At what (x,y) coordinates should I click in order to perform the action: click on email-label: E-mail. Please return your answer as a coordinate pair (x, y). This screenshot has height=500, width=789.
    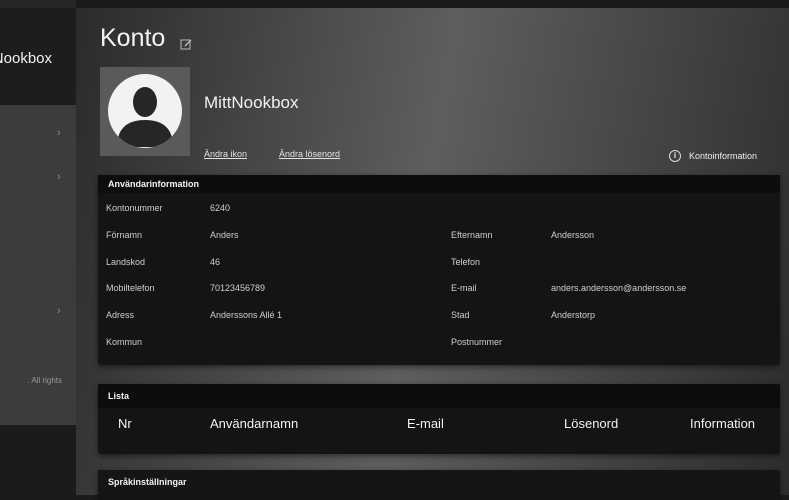
    Looking at the image, I should click on (464, 288).